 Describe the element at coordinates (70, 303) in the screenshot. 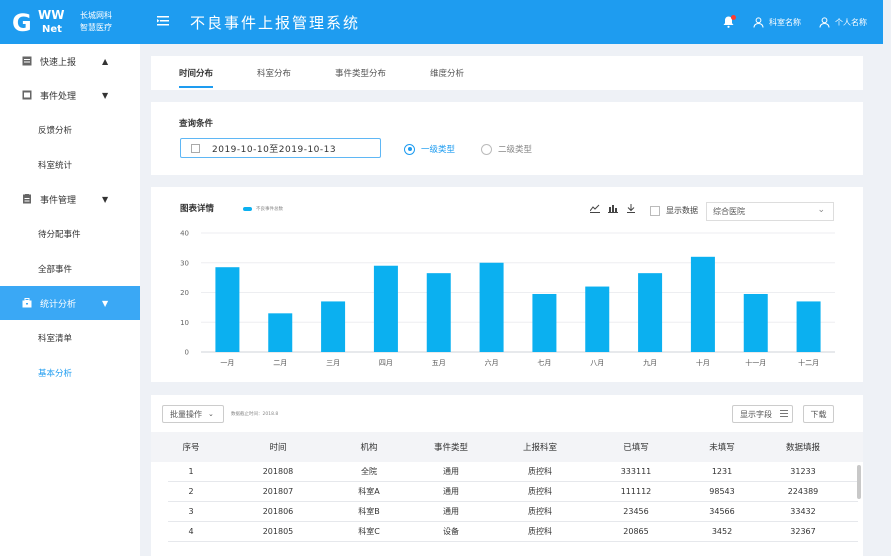

I see `sidebar-item-statistics: 统计分析 ▼` at that location.